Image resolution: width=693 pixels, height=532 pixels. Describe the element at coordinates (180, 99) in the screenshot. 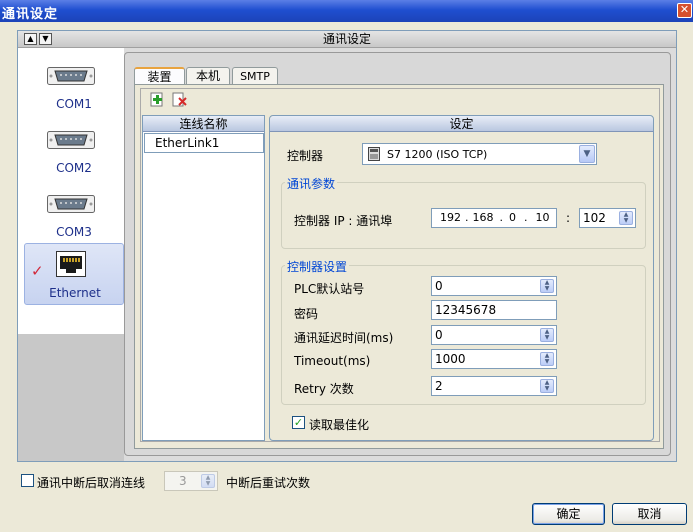

I see `delete-device-icon` at that location.